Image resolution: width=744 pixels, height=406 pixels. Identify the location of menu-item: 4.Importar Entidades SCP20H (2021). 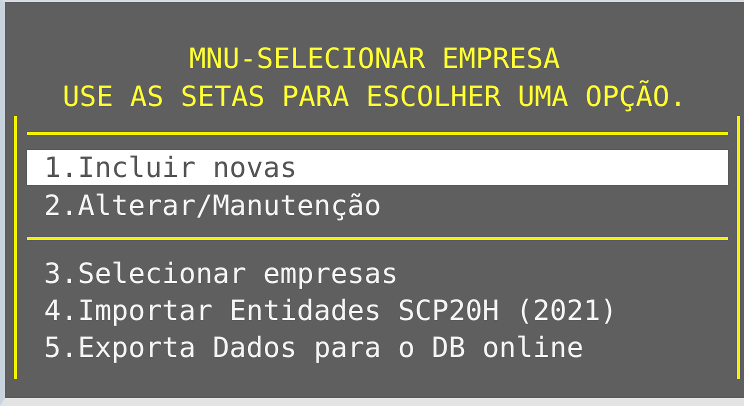
(377, 310).